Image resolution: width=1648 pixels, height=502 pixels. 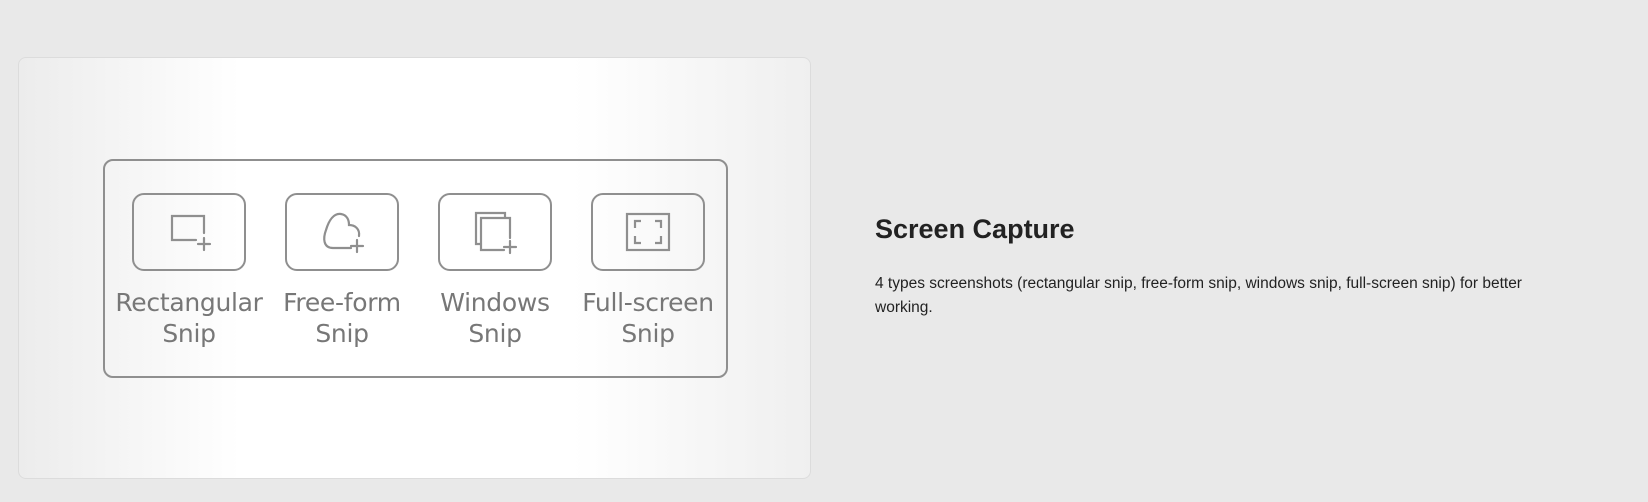 I want to click on rectangular-snip-option: Rectangular Snip, so click(x=189, y=278).